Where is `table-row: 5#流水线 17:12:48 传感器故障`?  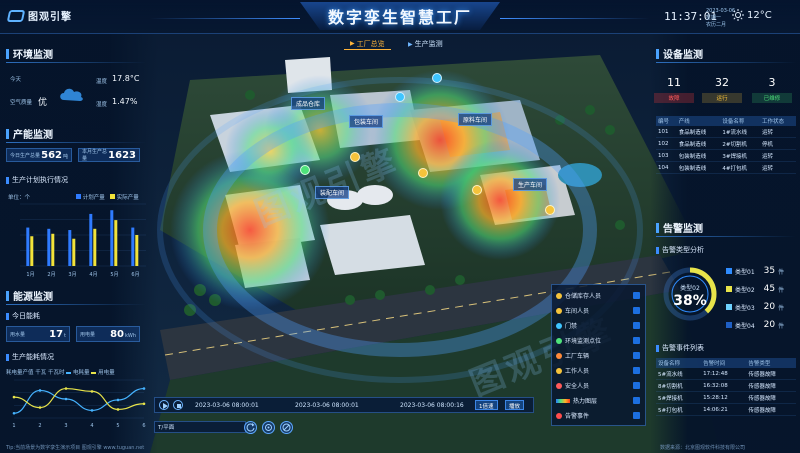 table-row: 5#流水线 17:12:48 传感器故障 is located at coordinates (726, 374).